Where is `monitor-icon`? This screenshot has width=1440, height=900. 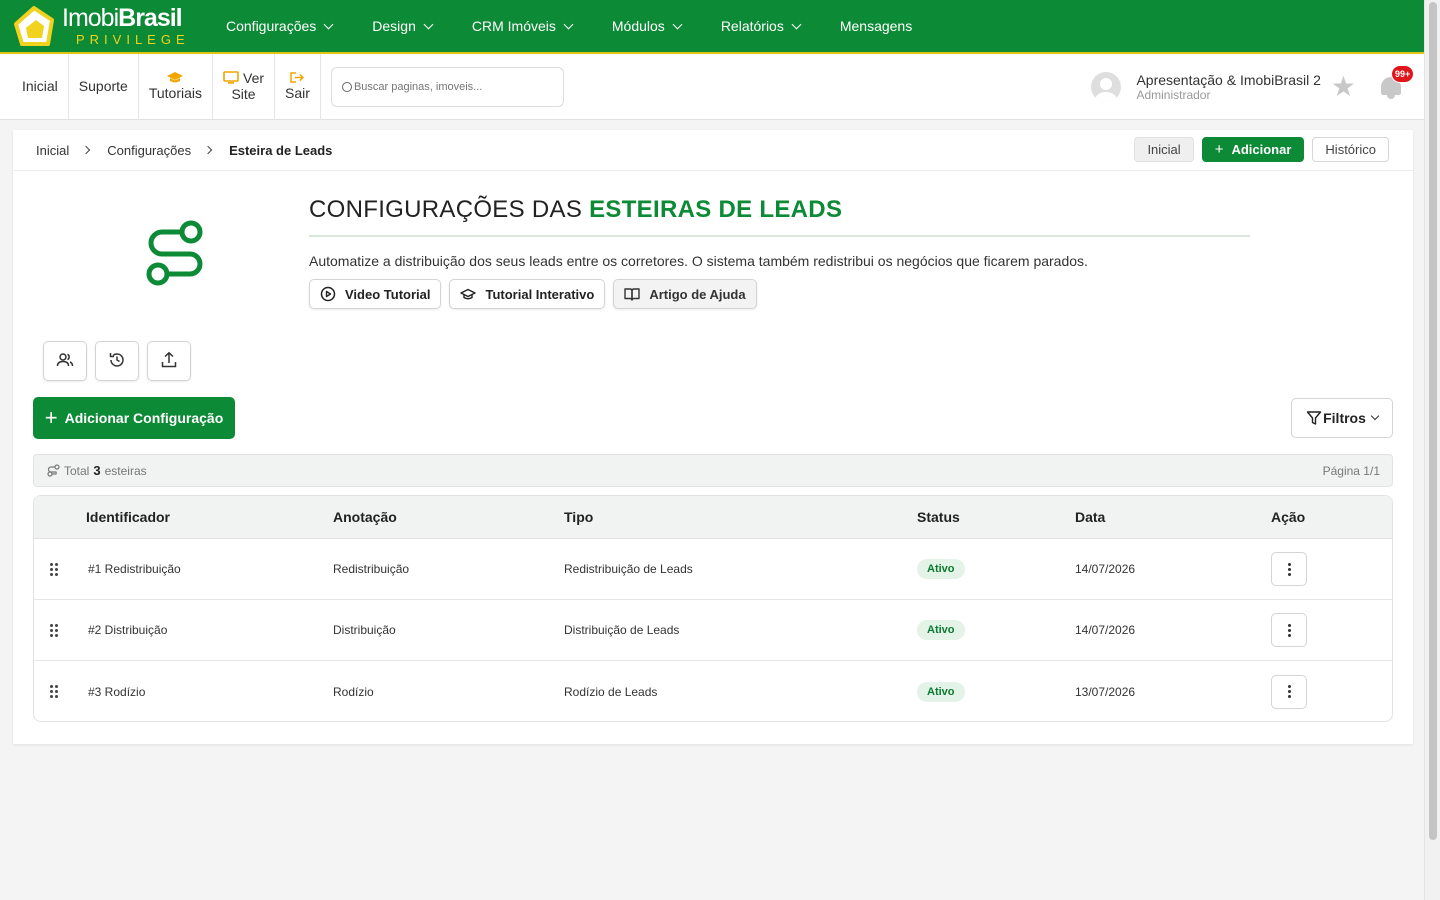 monitor-icon is located at coordinates (231, 78).